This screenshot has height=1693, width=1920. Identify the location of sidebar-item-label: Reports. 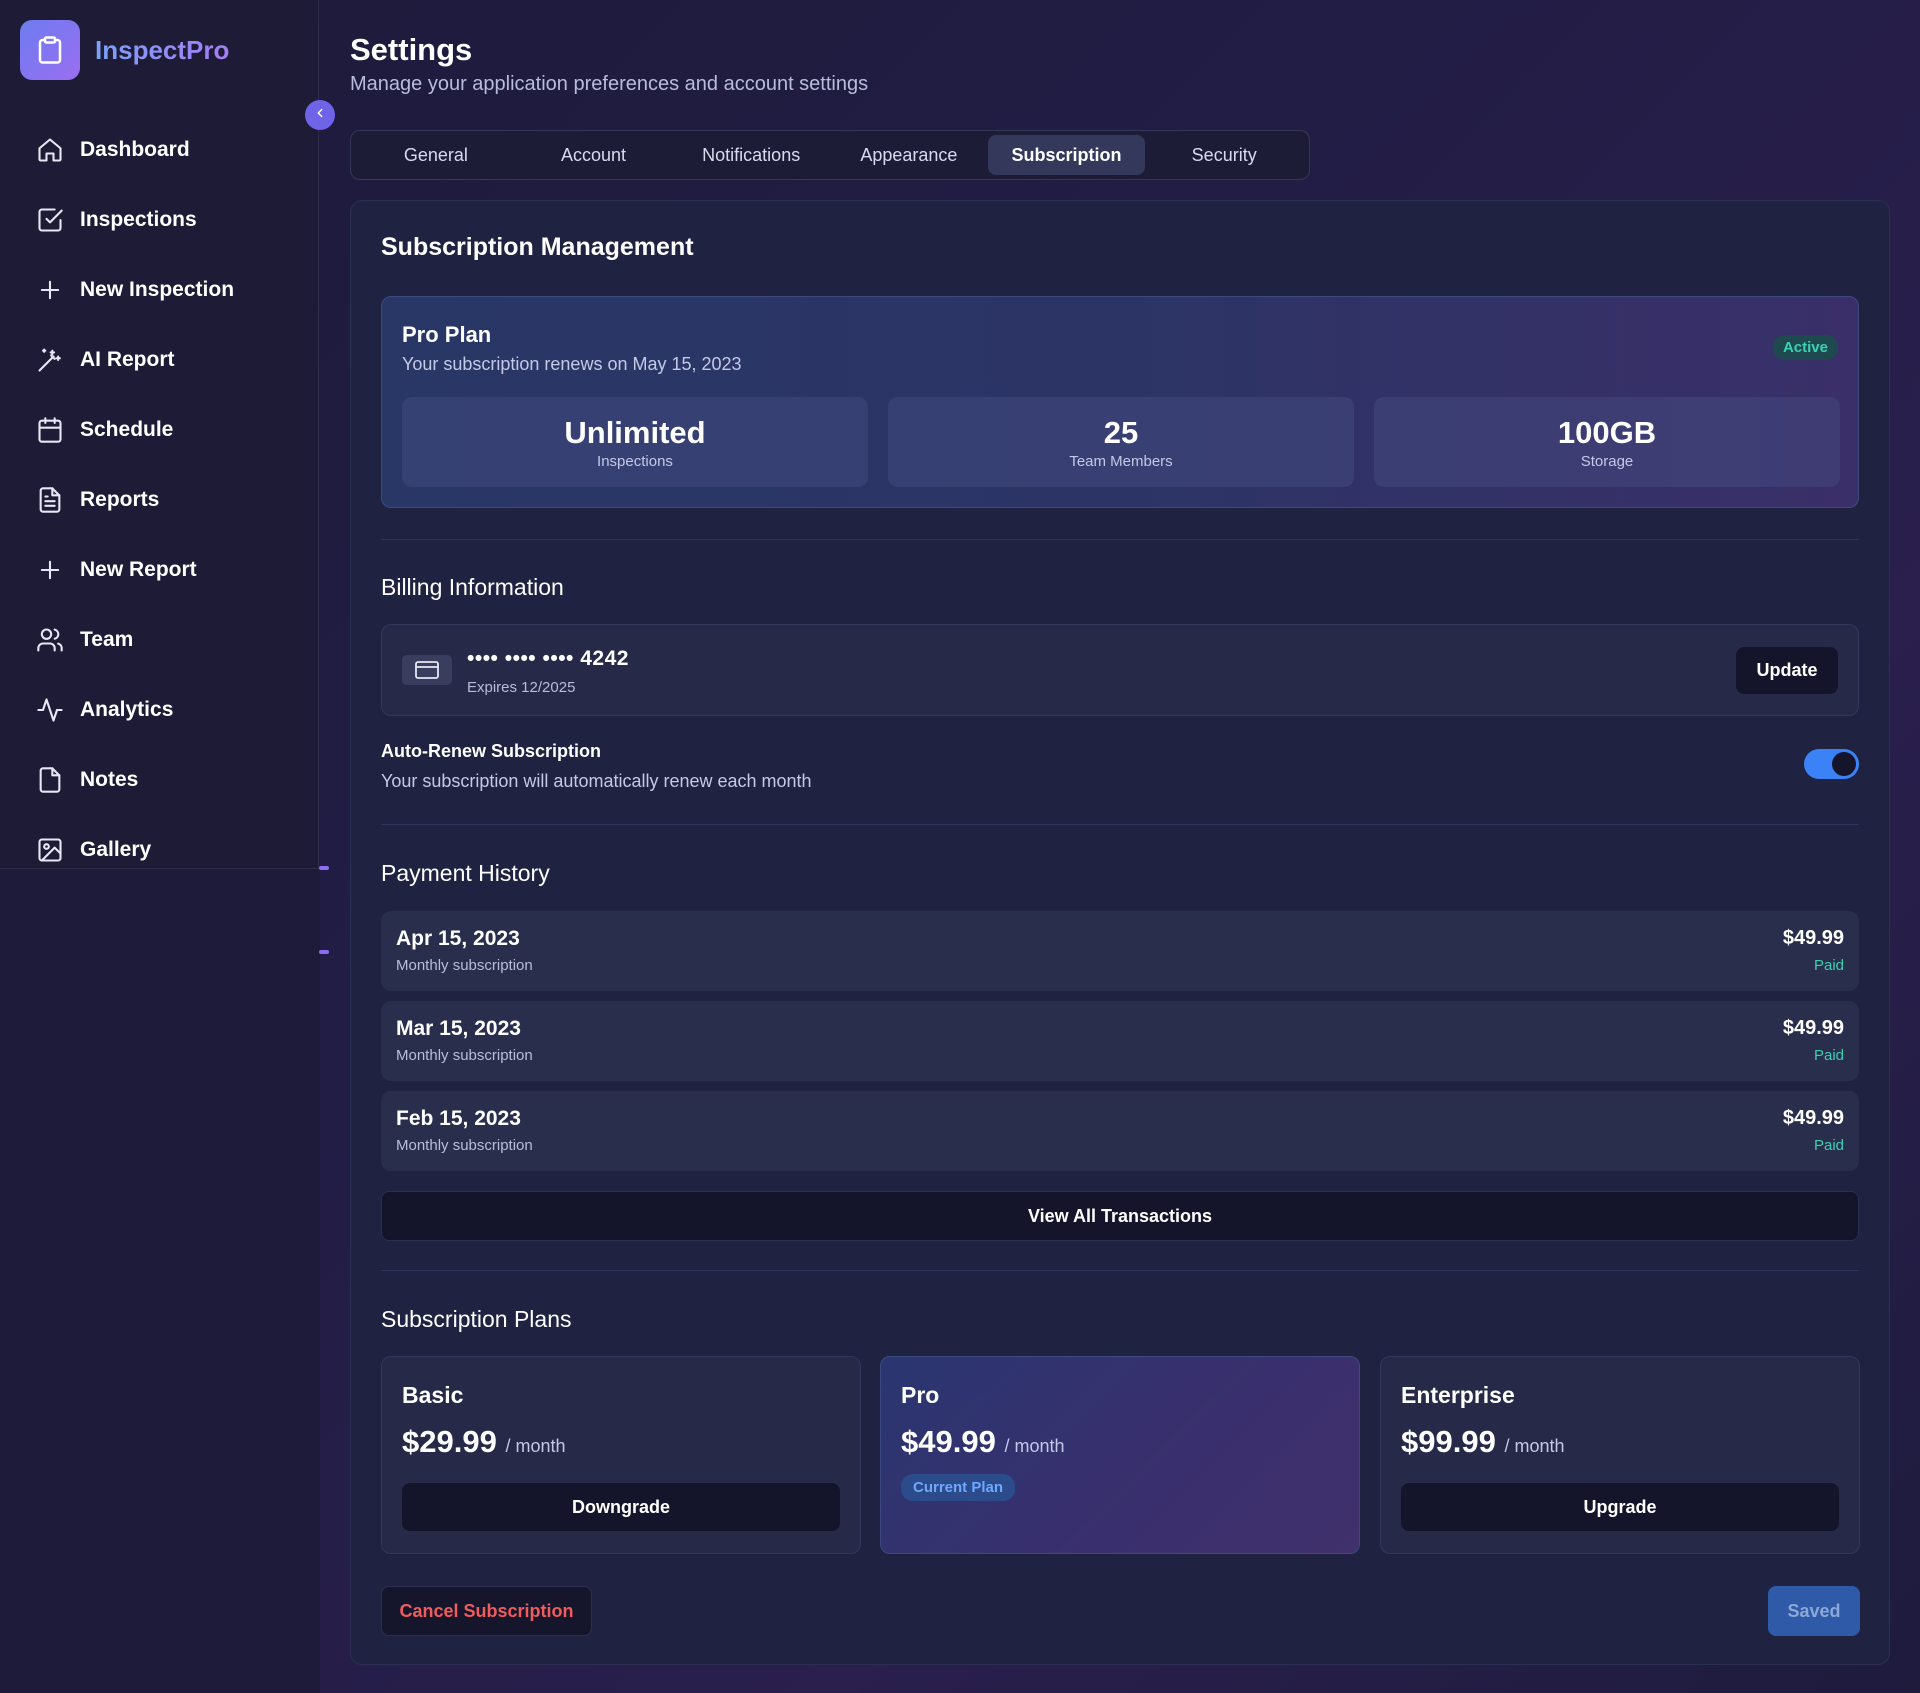
(120, 499).